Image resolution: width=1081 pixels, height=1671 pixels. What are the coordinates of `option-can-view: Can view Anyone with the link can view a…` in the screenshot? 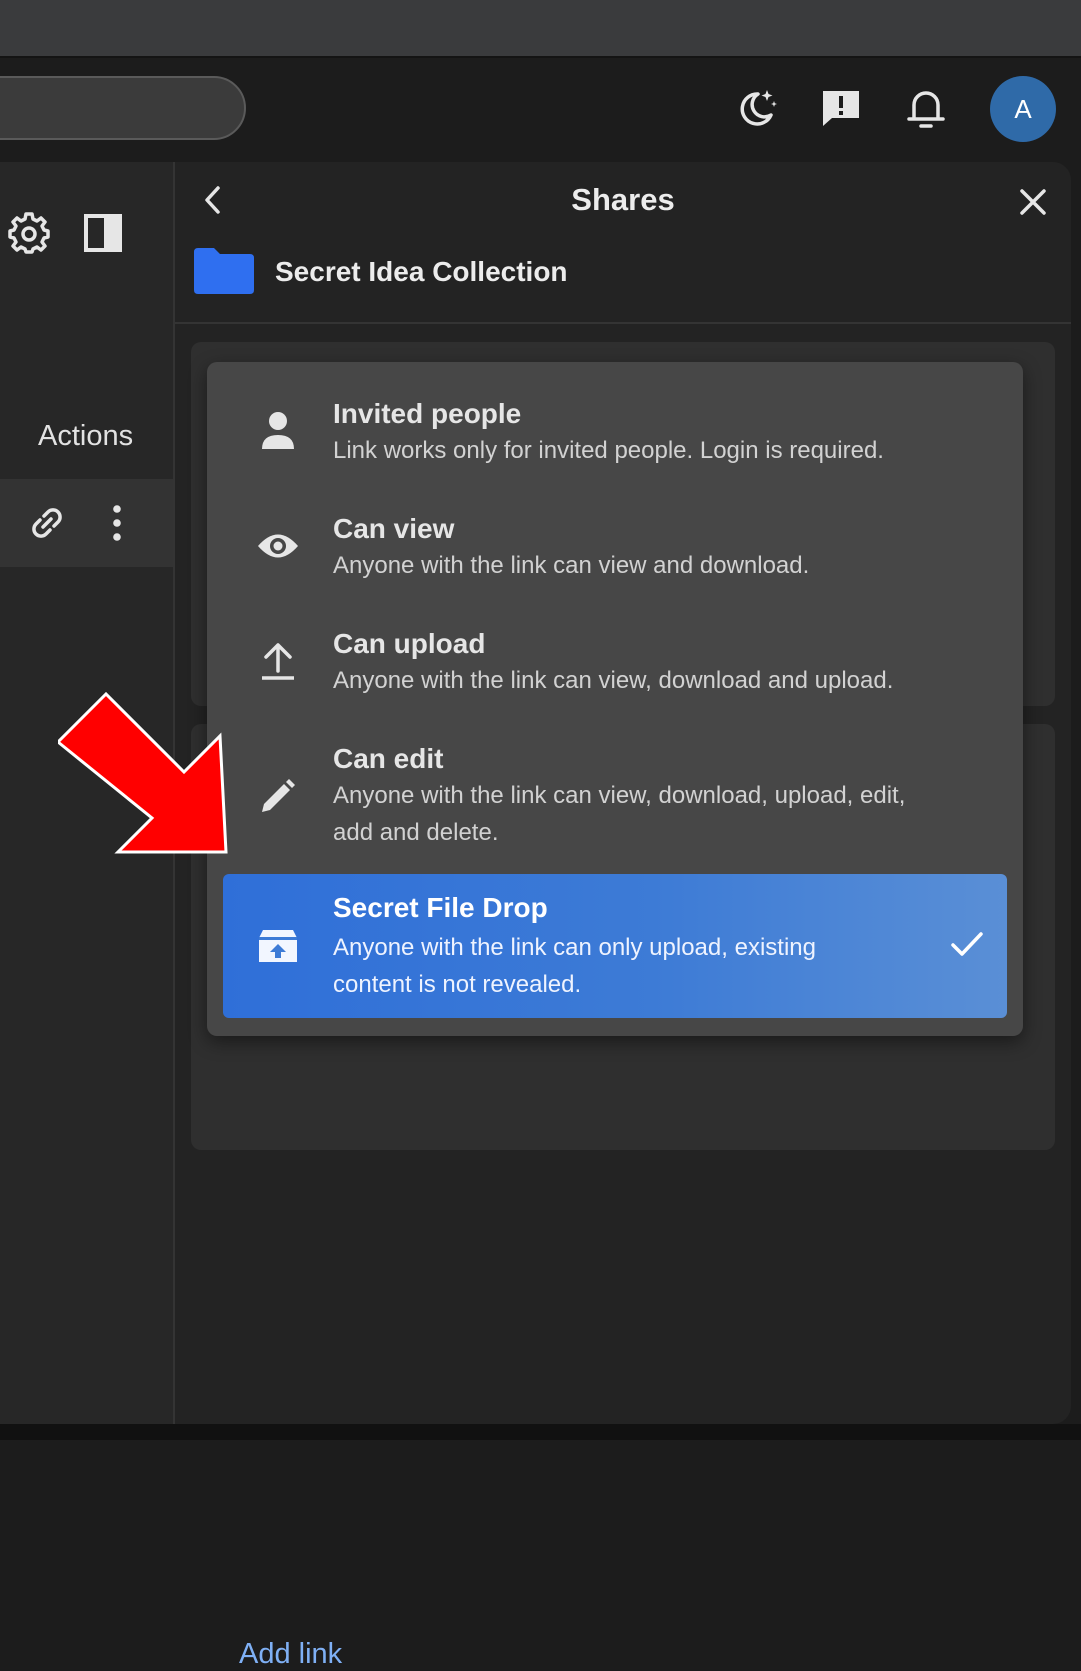 It's located at (615, 560).